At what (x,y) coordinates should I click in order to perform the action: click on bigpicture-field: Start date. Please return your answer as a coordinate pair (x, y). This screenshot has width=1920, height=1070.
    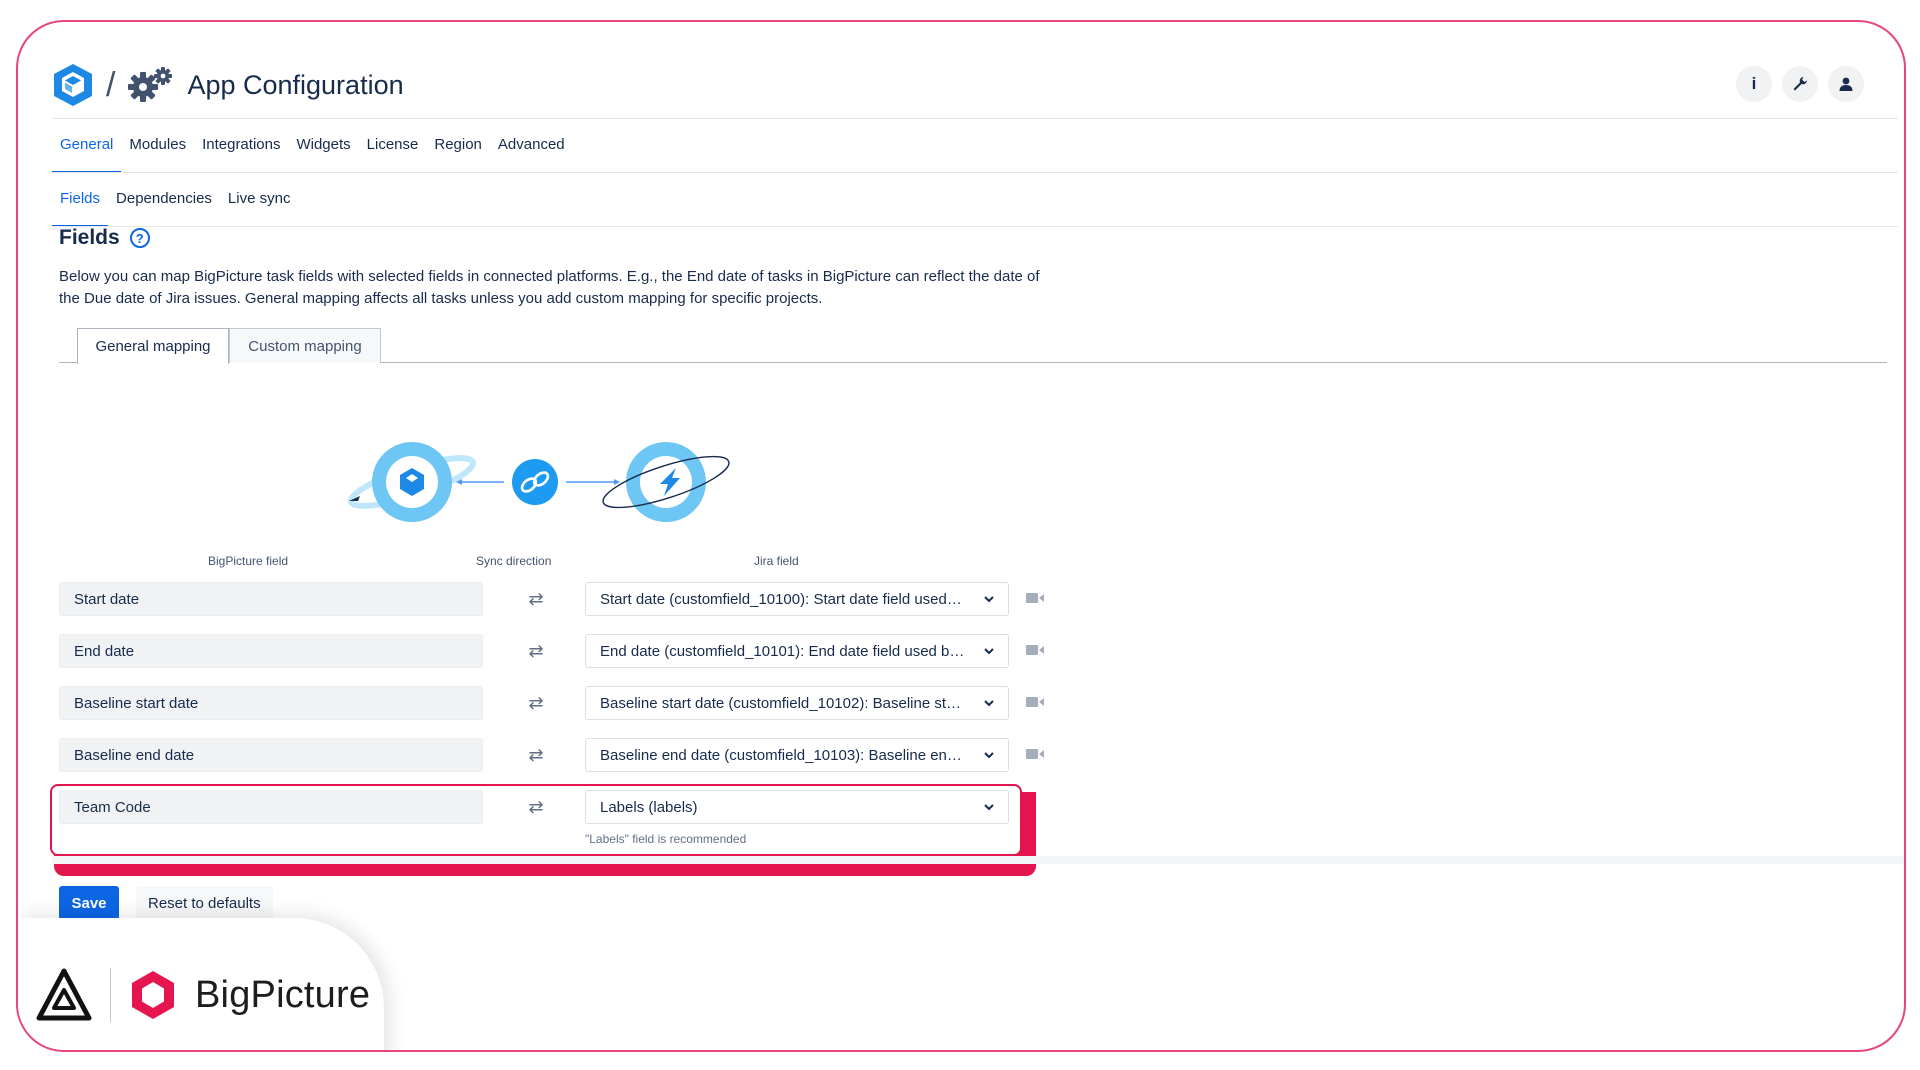
    Looking at the image, I should click on (271, 599).